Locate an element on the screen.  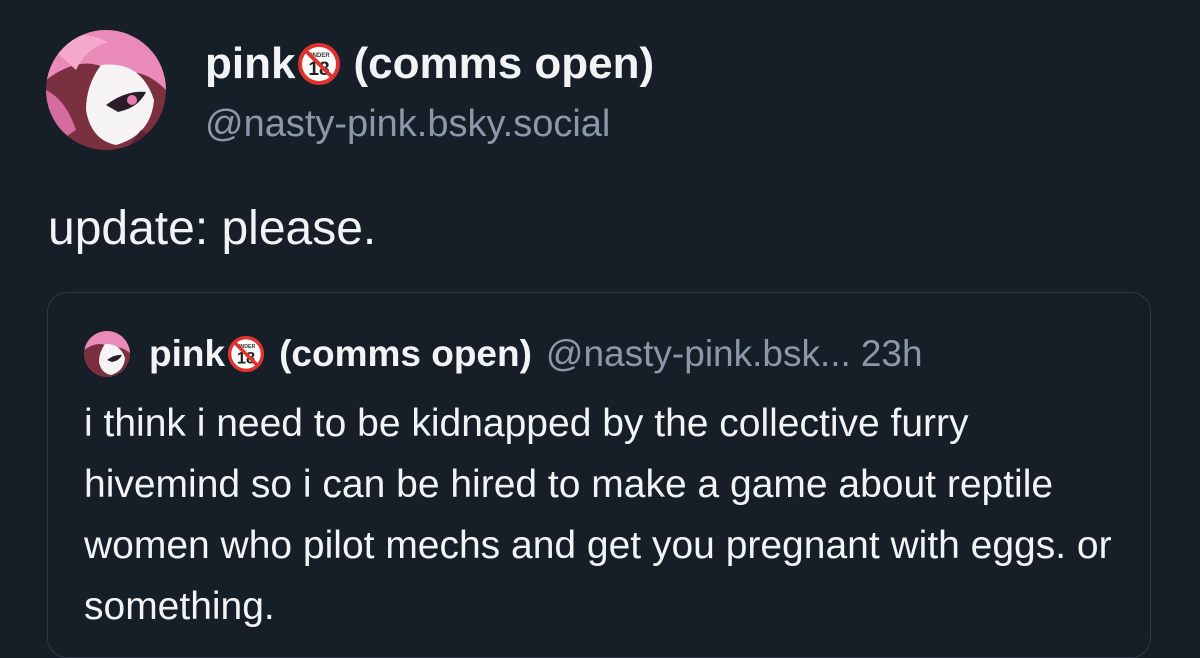
author-display-name: pink UNDER 18 (comms open) is located at coordinates (429, 64).